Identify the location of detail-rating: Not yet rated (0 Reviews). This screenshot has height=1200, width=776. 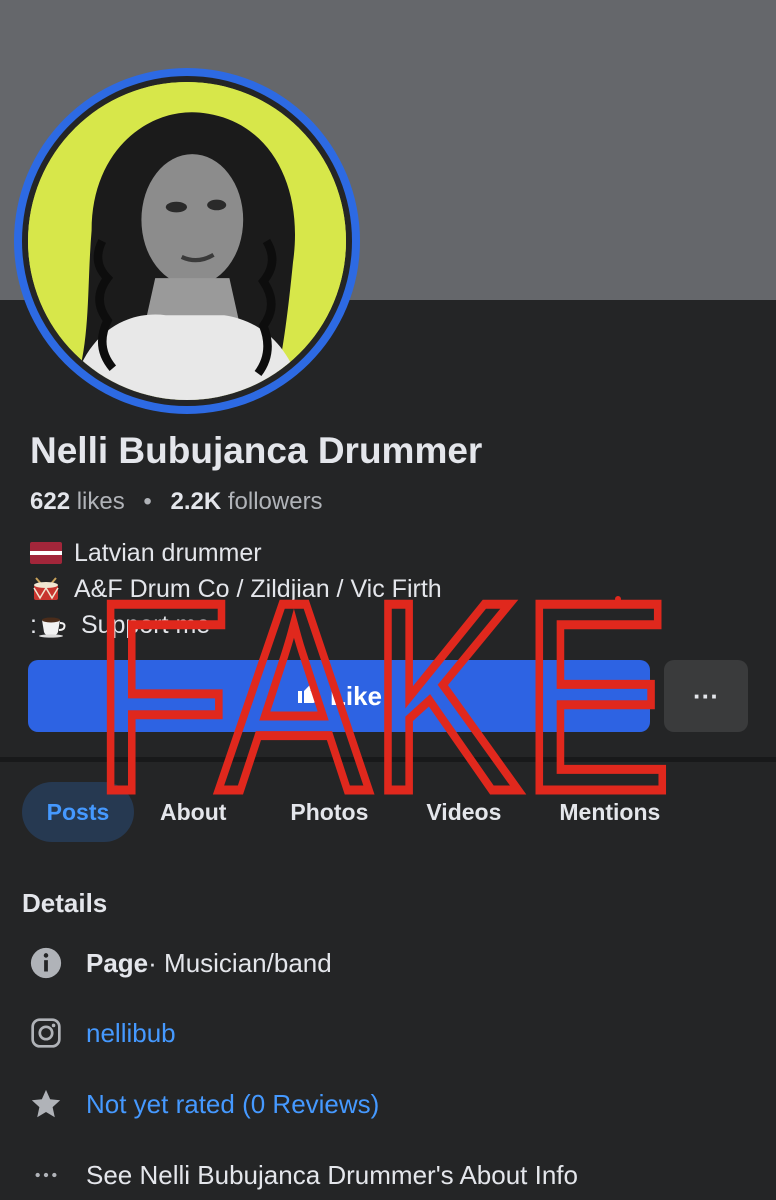
(203, 1104).